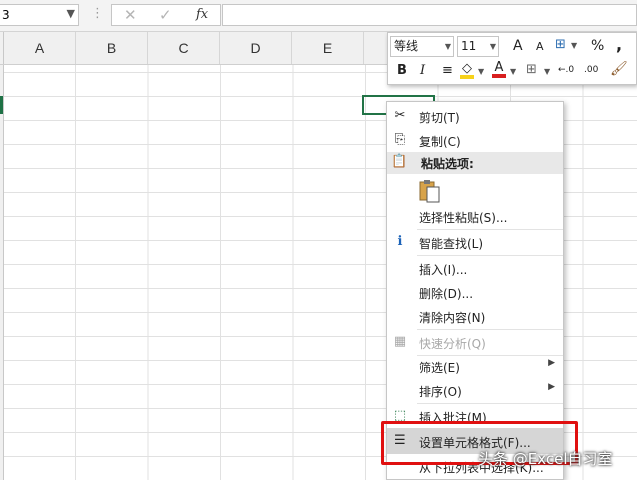 This screenshot has height=480, width=637. Describe the element at coordinates (475, 116) in the screenshot. I see `menu-item-cut: ✂ 剪切(T)` at that location.